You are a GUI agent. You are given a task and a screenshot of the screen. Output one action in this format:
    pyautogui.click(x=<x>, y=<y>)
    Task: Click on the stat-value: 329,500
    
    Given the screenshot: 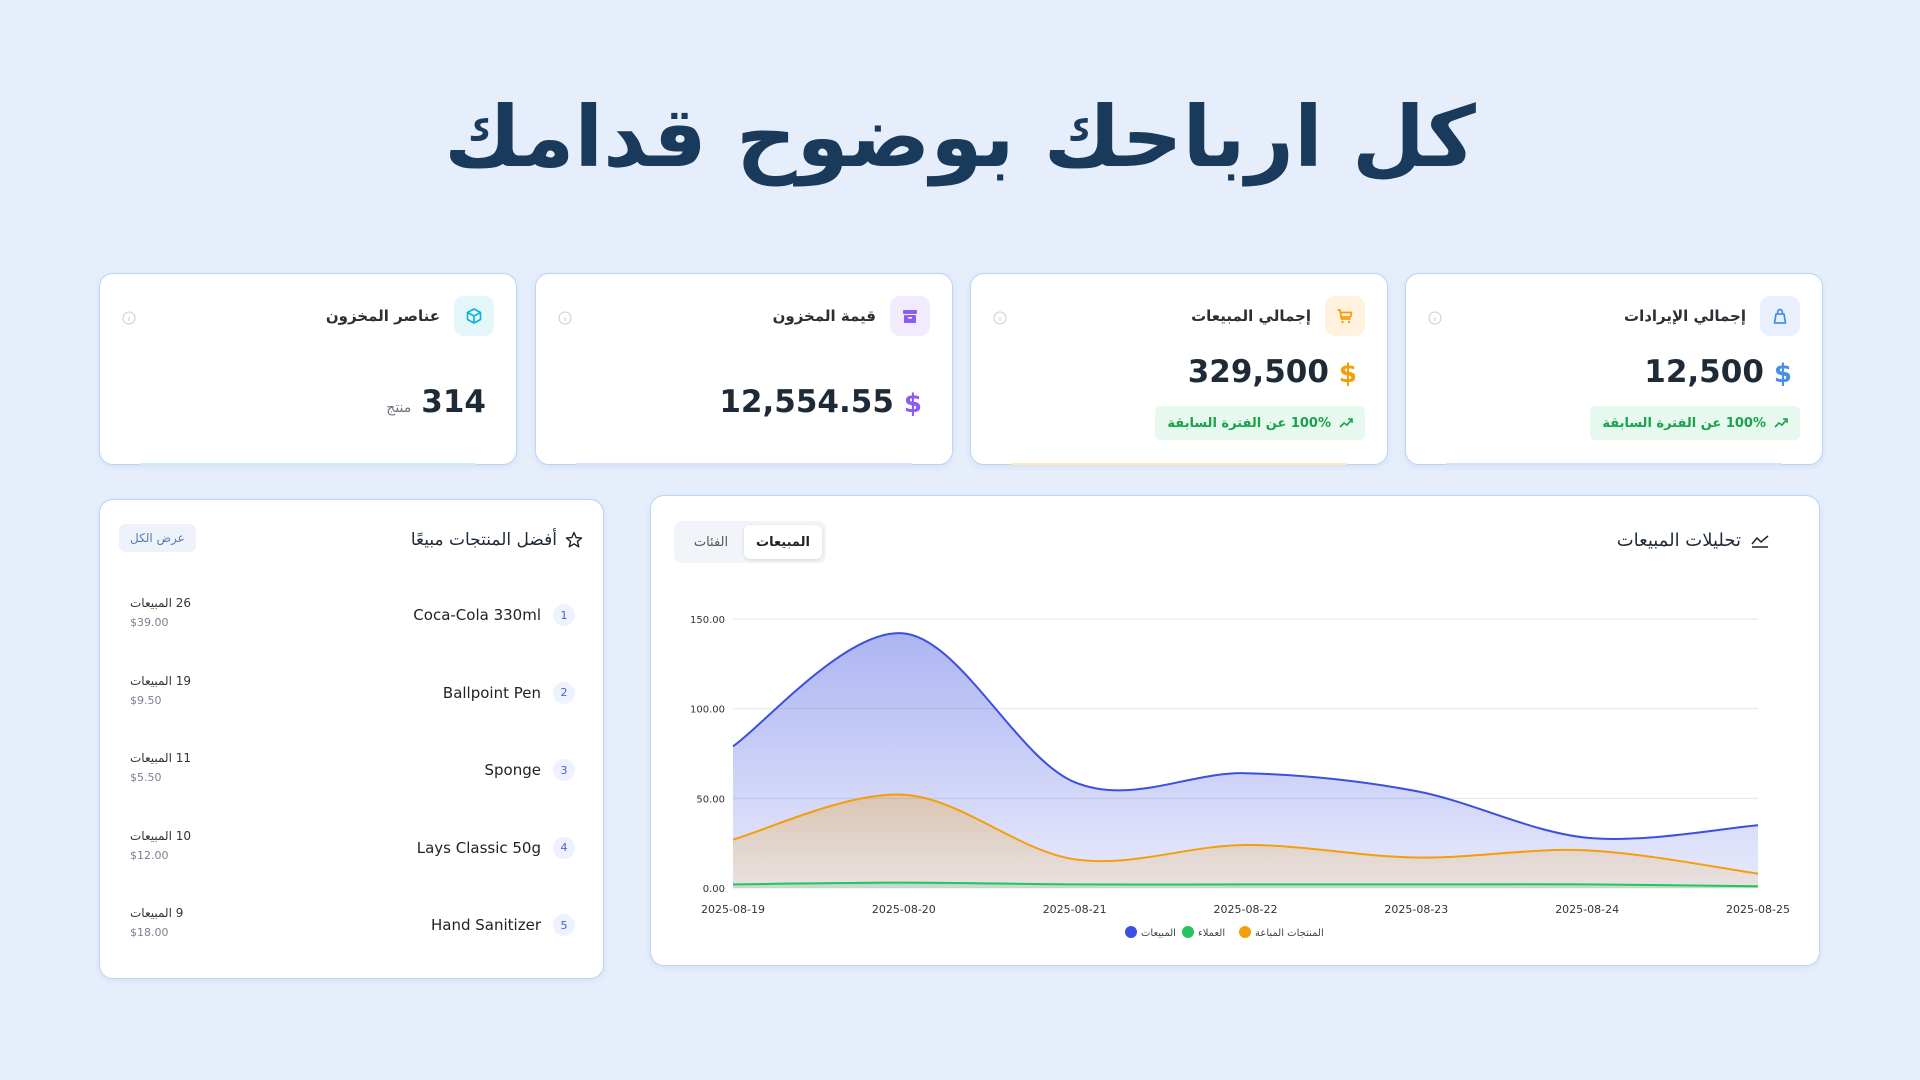 What is the action you would take?
    pyautogui.click(x=1258, y=372)
    